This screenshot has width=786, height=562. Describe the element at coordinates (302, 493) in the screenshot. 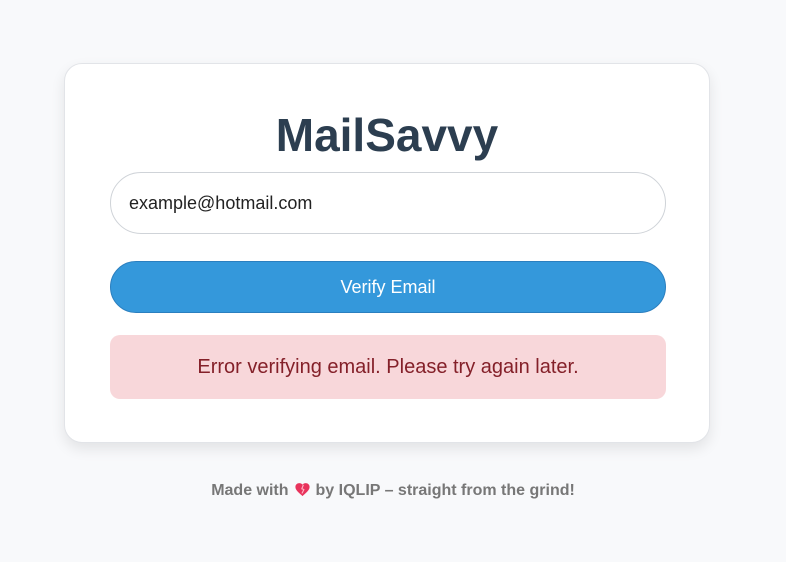

I see `heart-icon` at that location.